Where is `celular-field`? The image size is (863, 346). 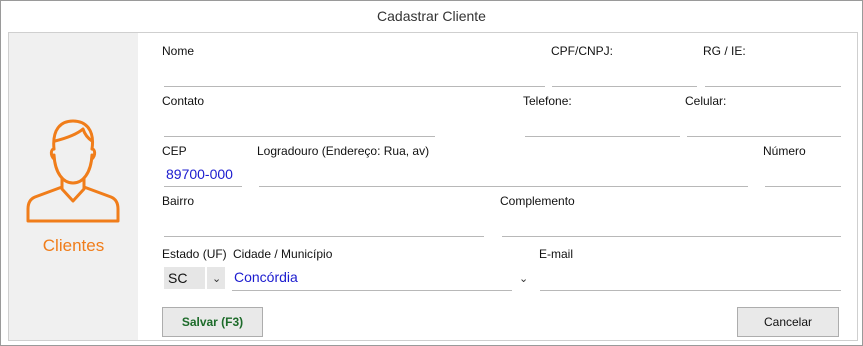 celular-field is located at coordinates (764, 127).